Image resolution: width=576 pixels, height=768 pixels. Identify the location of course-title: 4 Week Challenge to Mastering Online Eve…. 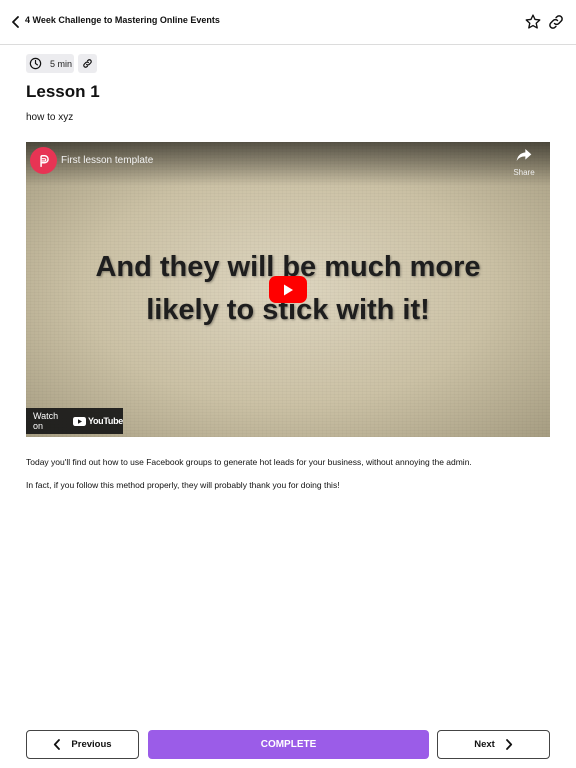
(122, 20).